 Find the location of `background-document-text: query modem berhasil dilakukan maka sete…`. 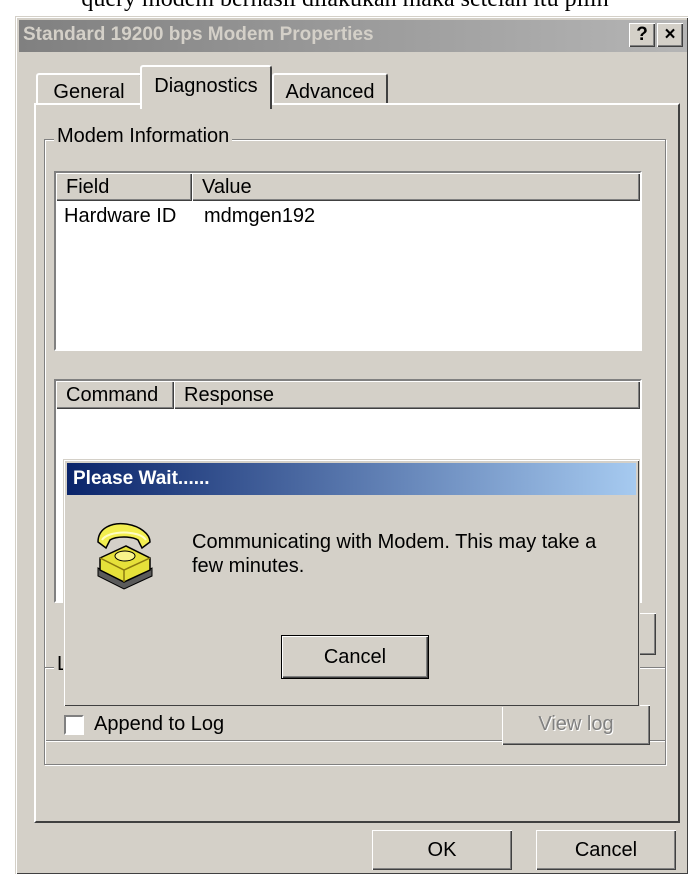

background-document-text: query modem berhasil dilakukan maka sete… is located at coordinates (345, 8).